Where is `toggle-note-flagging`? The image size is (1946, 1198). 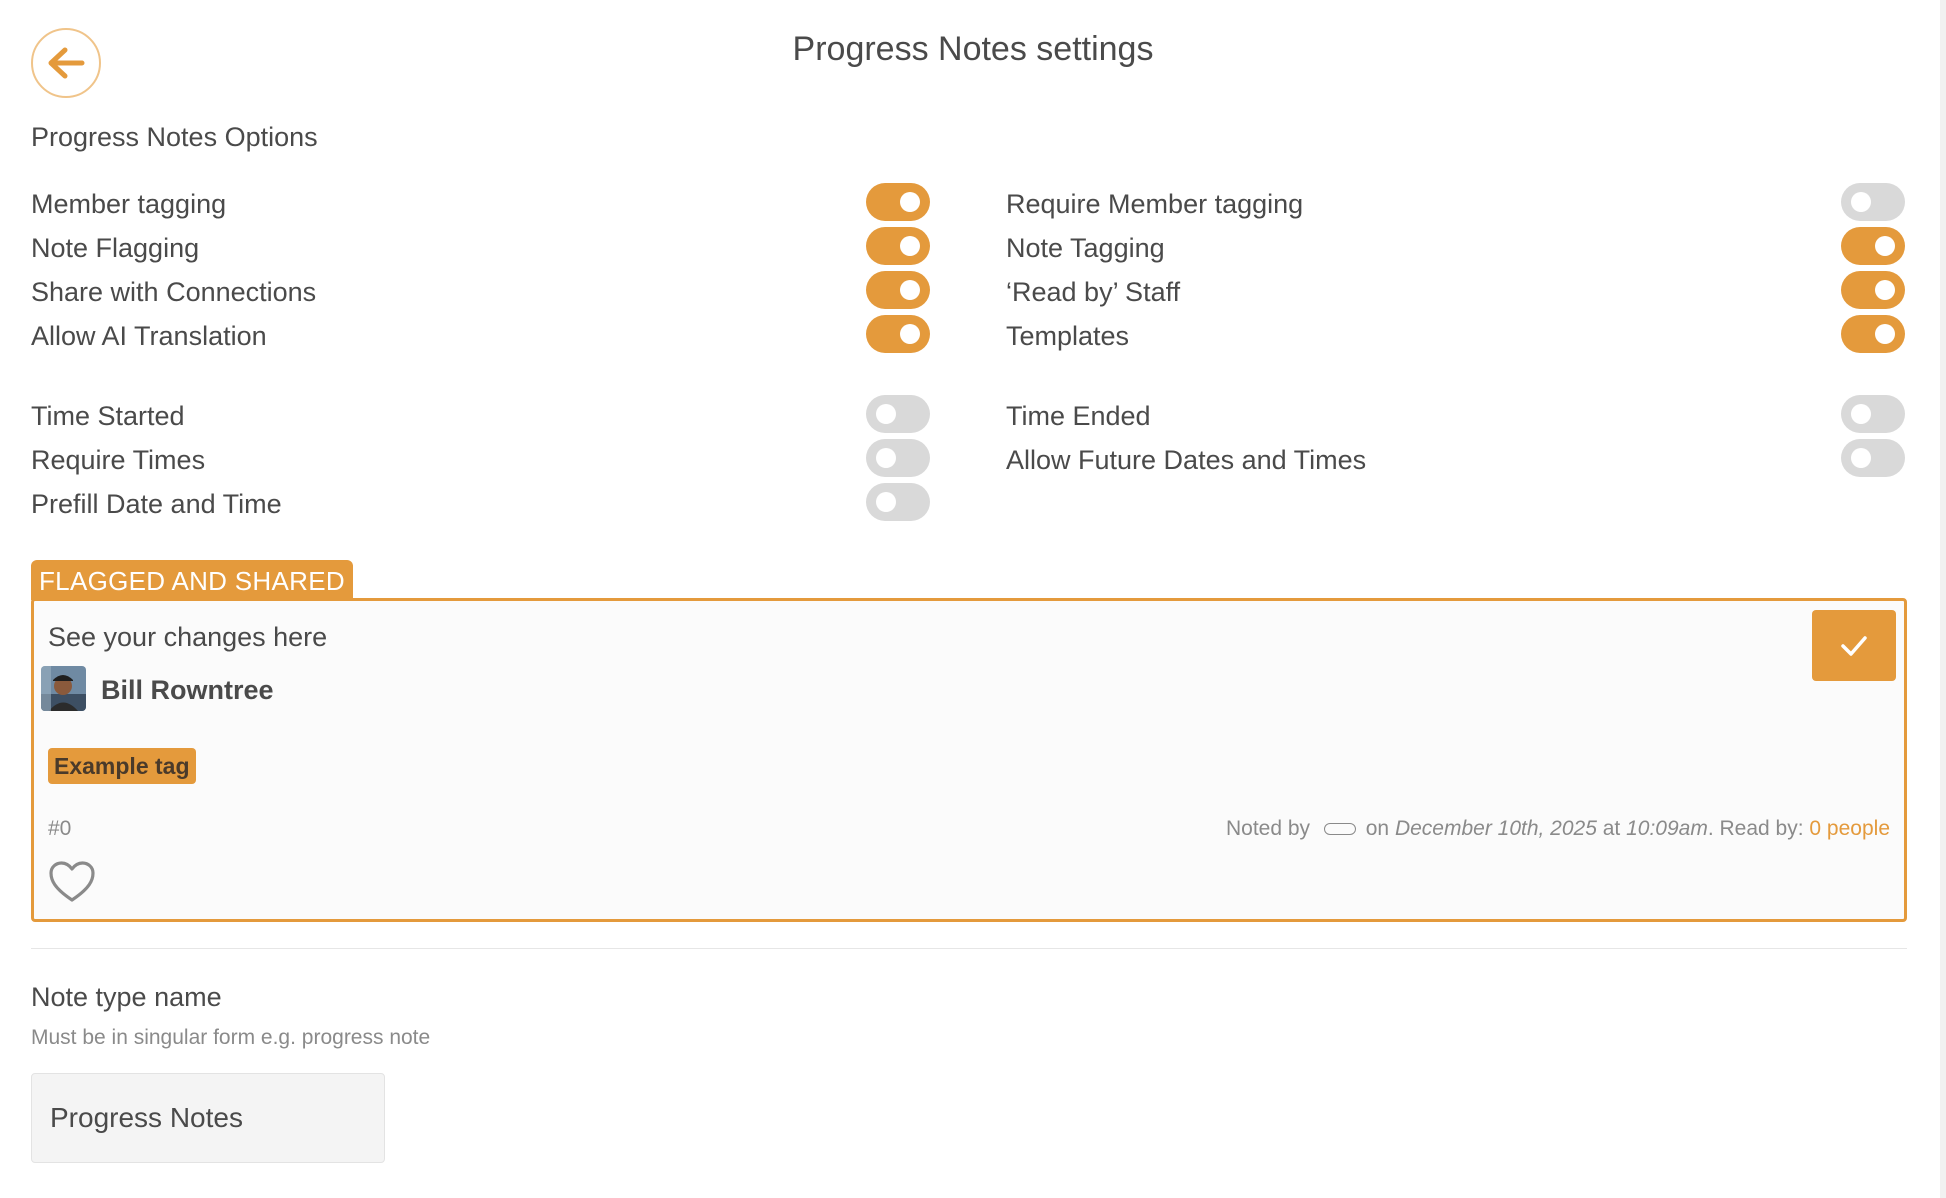 toggle-note-flagging is located at coordinates (898, 246).